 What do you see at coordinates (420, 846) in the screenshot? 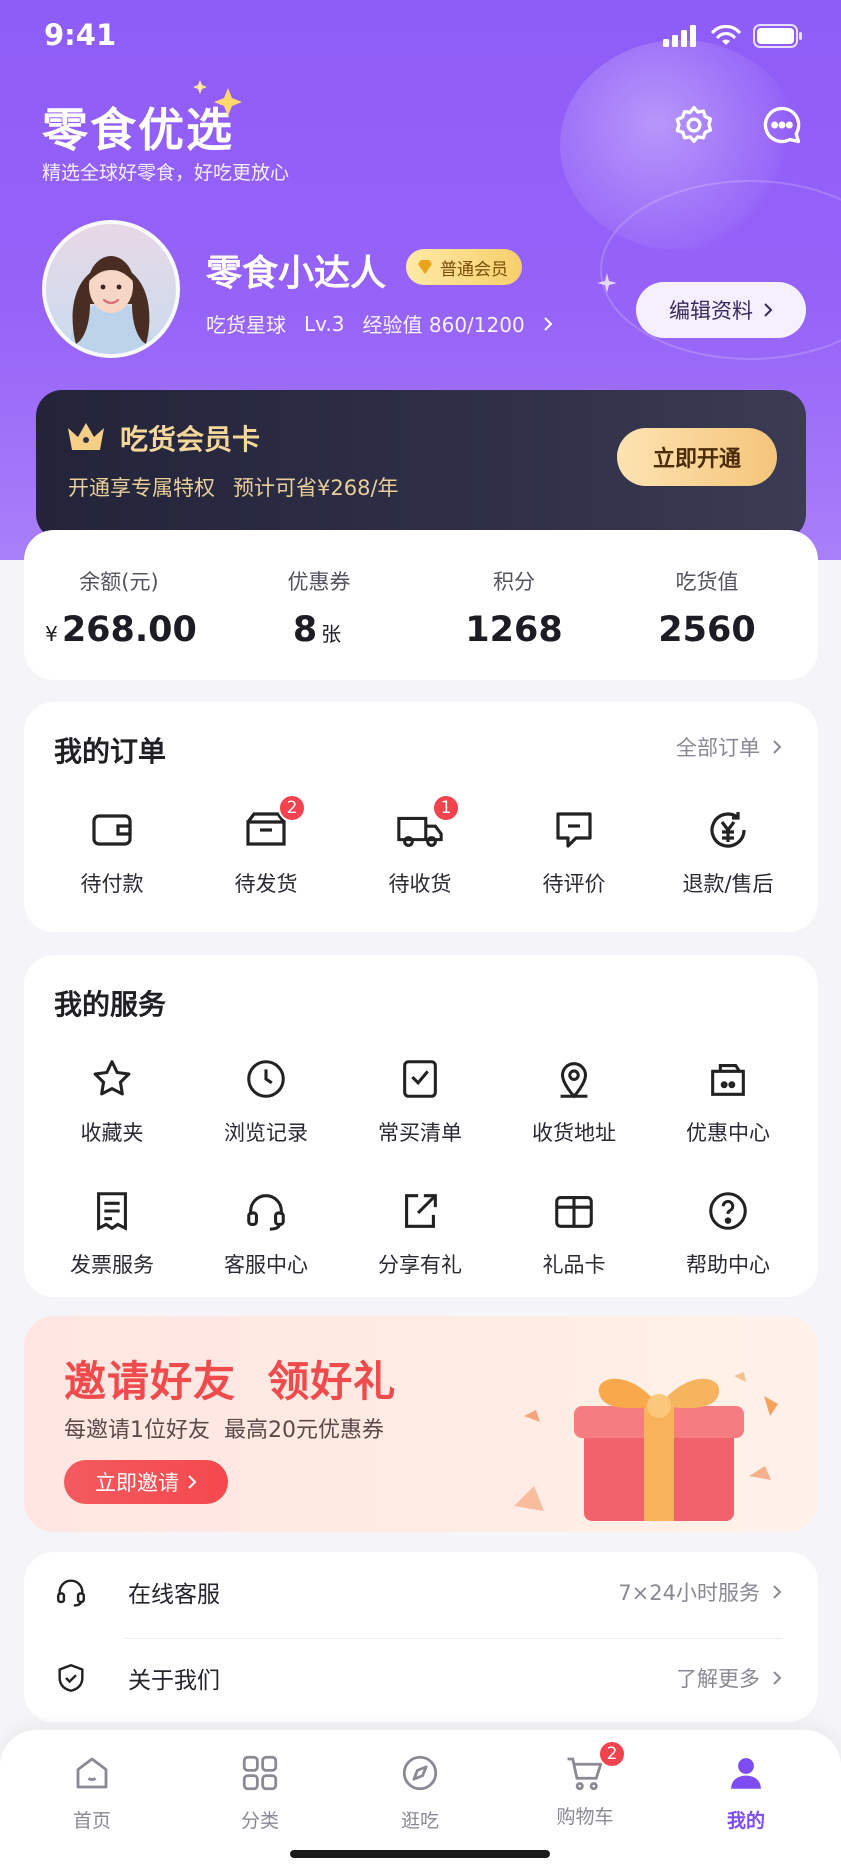
I see `order-pending-receipt: 1 待收货` at bounding box center [420, 846].